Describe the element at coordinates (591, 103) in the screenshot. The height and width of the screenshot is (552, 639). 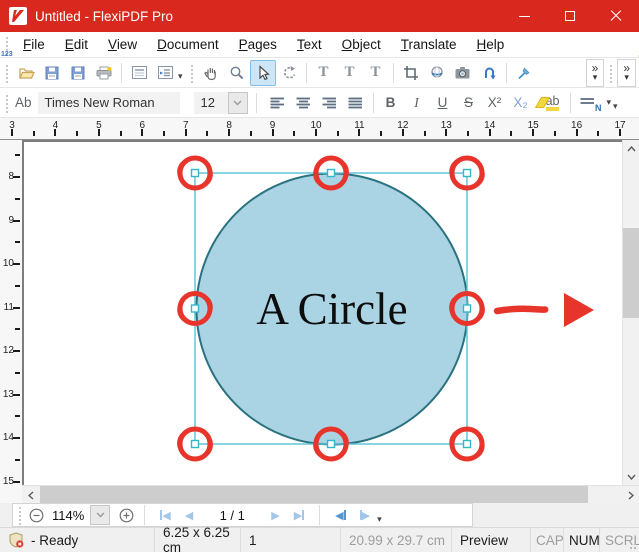
I see `line-spacing-button: N` at that location.